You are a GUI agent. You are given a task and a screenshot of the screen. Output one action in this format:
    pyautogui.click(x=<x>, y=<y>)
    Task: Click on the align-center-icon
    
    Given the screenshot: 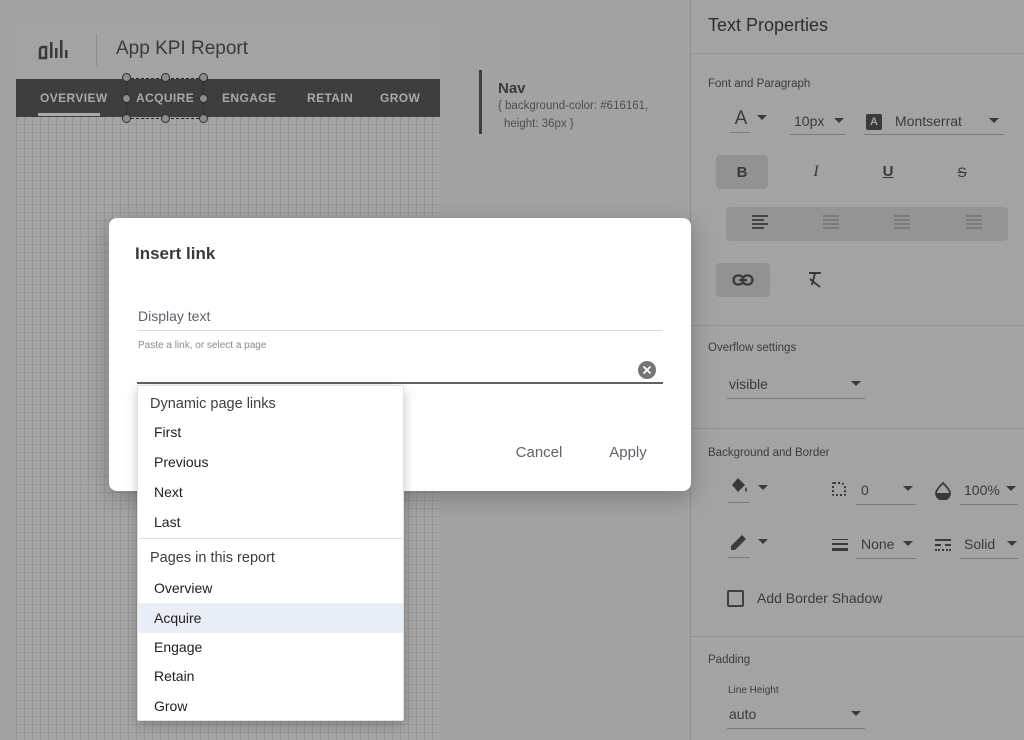 What is the action you would take?
    pyautogui.click(x=831, y=224)
    